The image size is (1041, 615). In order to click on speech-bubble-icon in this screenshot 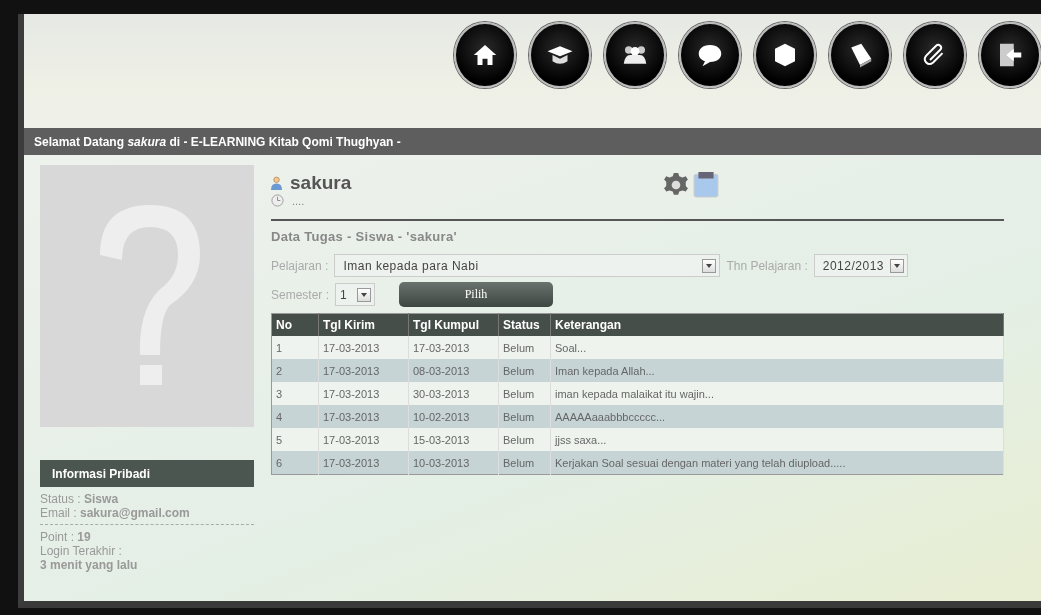, I will do `click(710, 55)`.